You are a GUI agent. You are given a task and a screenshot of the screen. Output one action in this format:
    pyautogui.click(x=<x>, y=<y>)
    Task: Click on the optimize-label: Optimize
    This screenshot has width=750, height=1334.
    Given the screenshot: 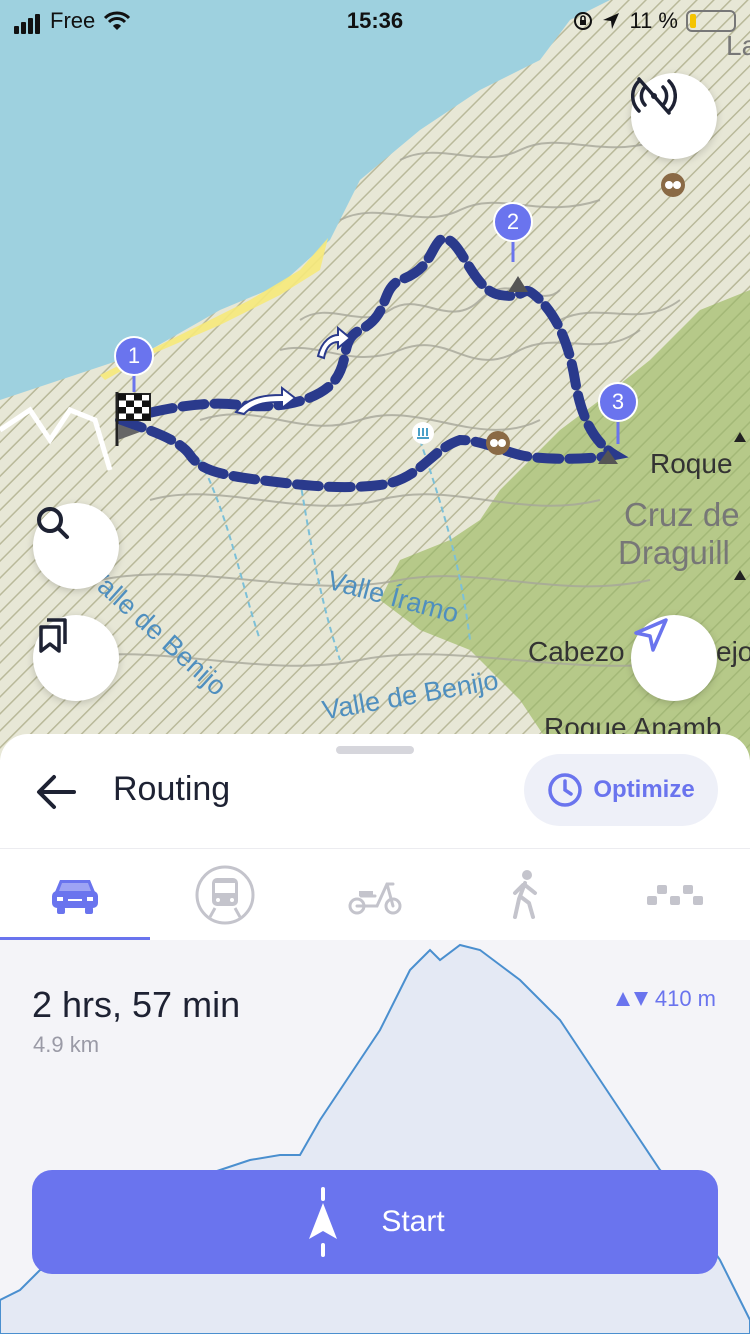 What is the action you would take?
    pyautogui.click(x=644, y=789)
    